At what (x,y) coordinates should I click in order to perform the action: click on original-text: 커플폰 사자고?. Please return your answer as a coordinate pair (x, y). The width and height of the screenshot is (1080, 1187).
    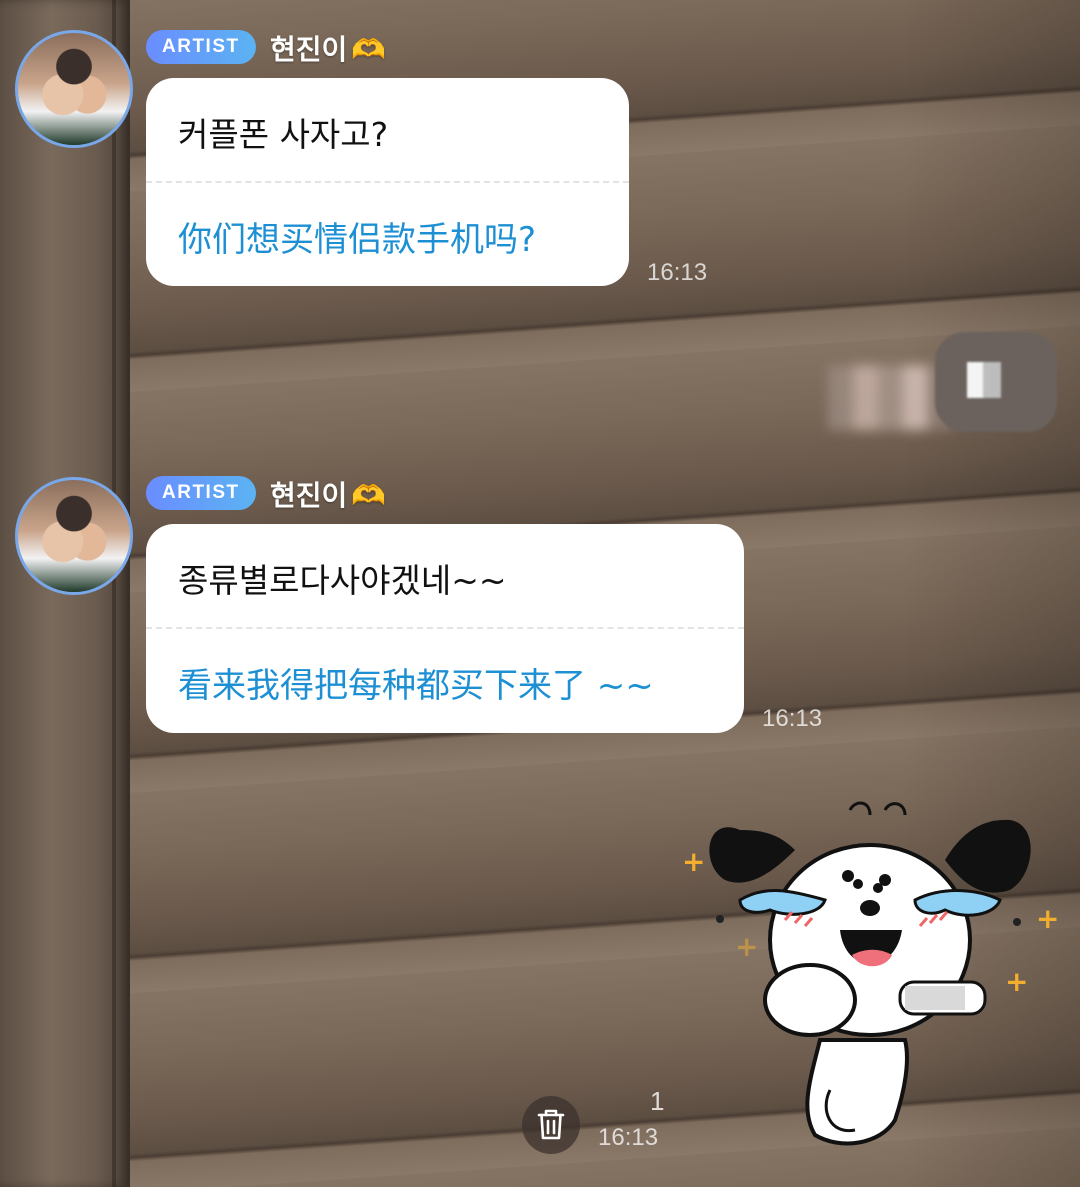
    Looking at the image, I should click on (283, 134).